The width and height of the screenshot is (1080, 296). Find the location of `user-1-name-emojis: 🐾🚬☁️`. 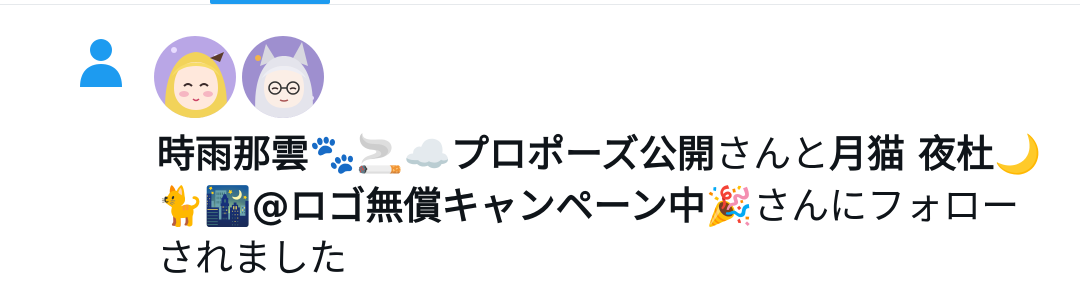

user-1-name-emojis: 🐾🚬☁️ is located at coordinates (380, 154).